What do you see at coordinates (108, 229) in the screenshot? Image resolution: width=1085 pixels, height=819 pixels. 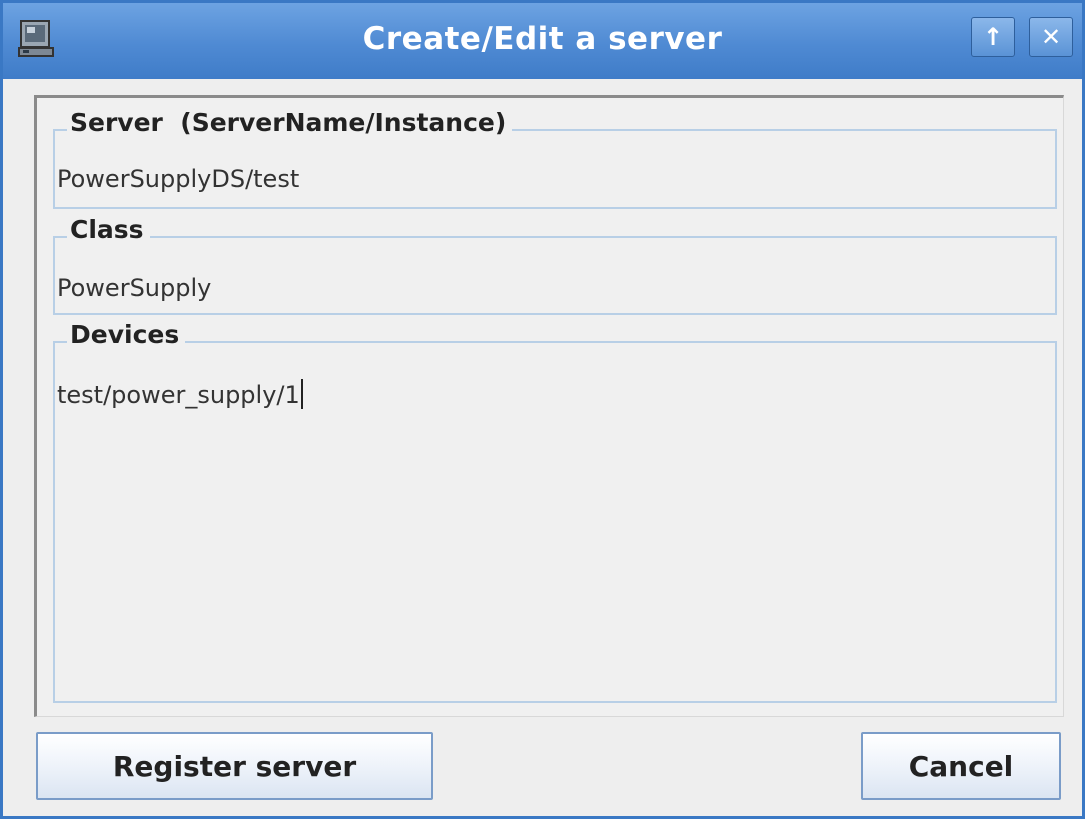 I see `class-legend: Class` at bounding box center [108, 229].